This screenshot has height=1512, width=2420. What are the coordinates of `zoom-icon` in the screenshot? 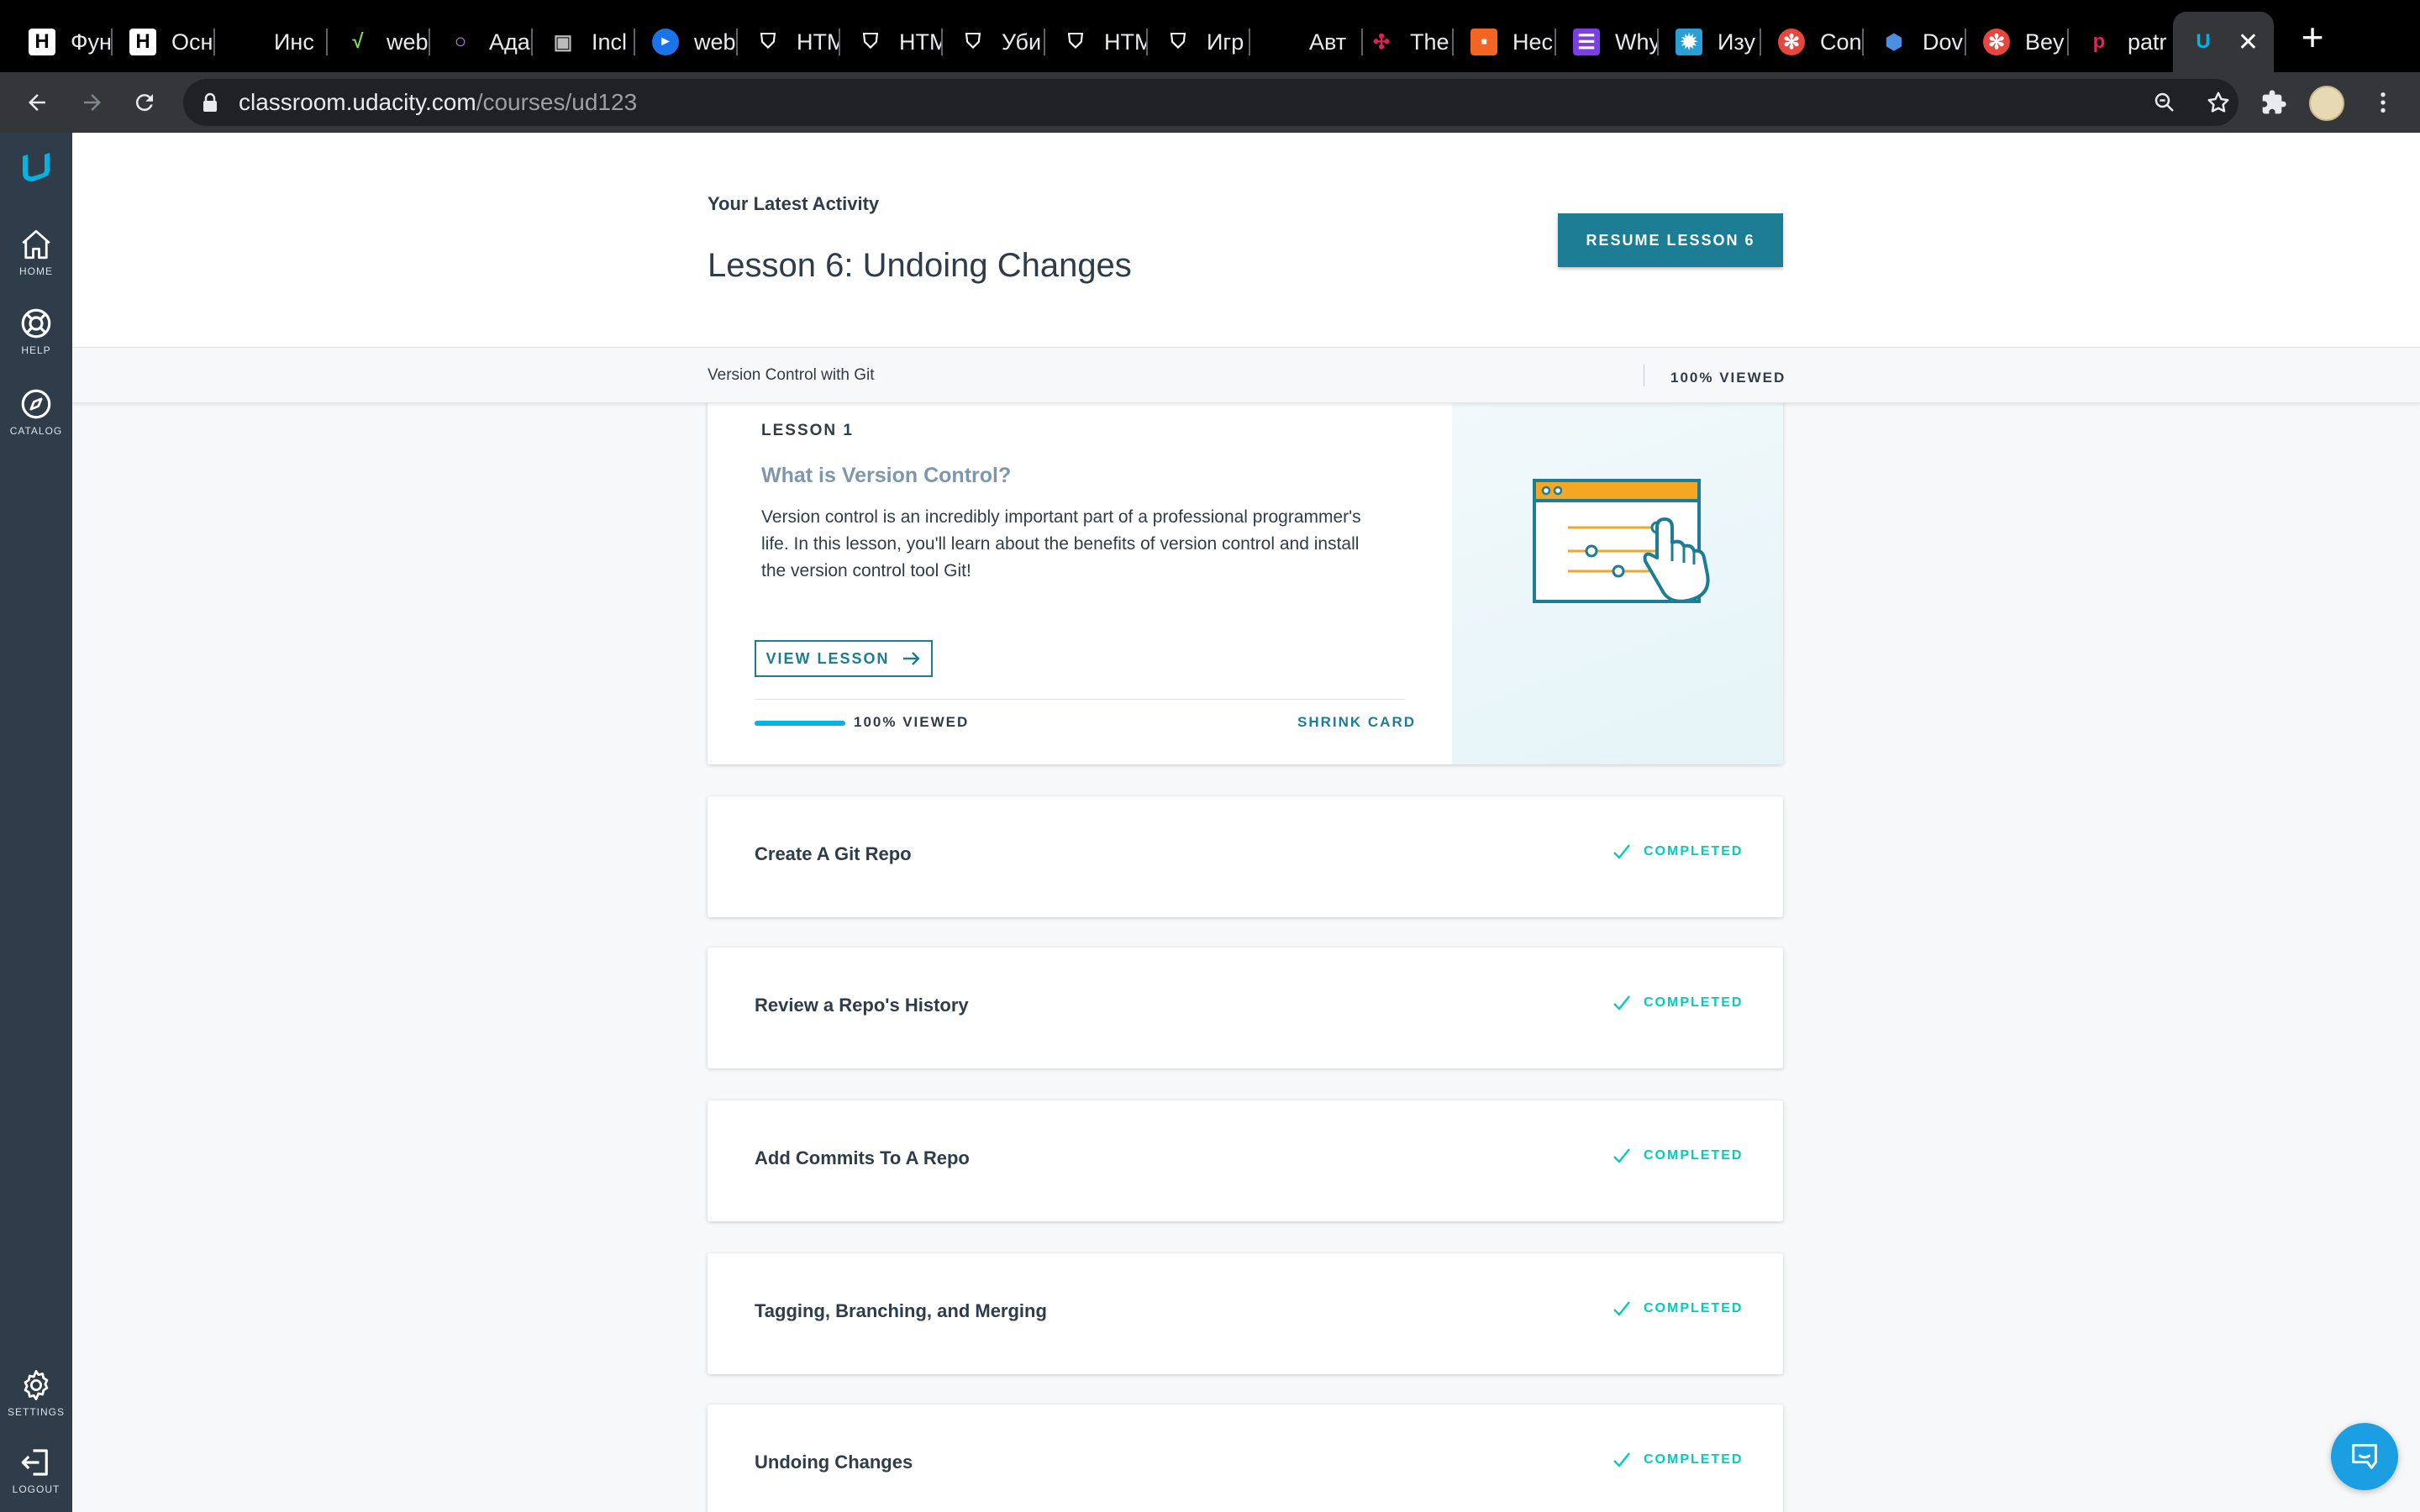 It's located at (2164, 102).